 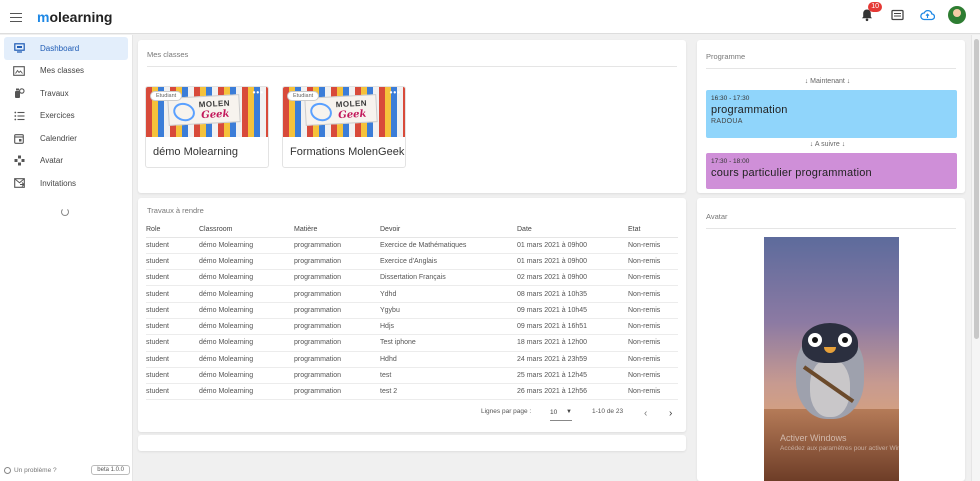 I want to click on help-link: Un problème ?, so click(x=28, y=470).